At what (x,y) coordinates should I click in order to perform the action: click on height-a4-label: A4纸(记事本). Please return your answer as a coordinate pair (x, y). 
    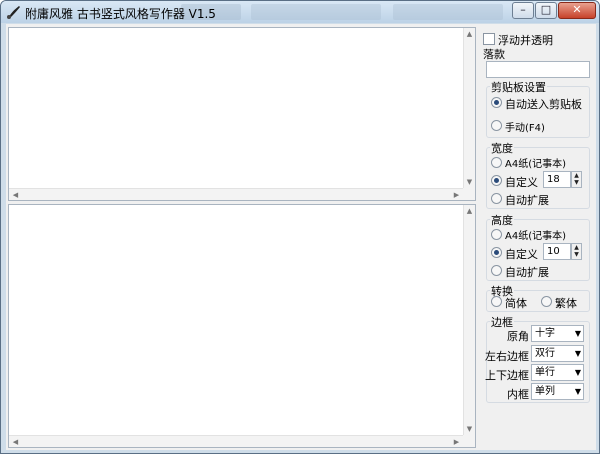
    Looking at the image, I should click on (536, 236).